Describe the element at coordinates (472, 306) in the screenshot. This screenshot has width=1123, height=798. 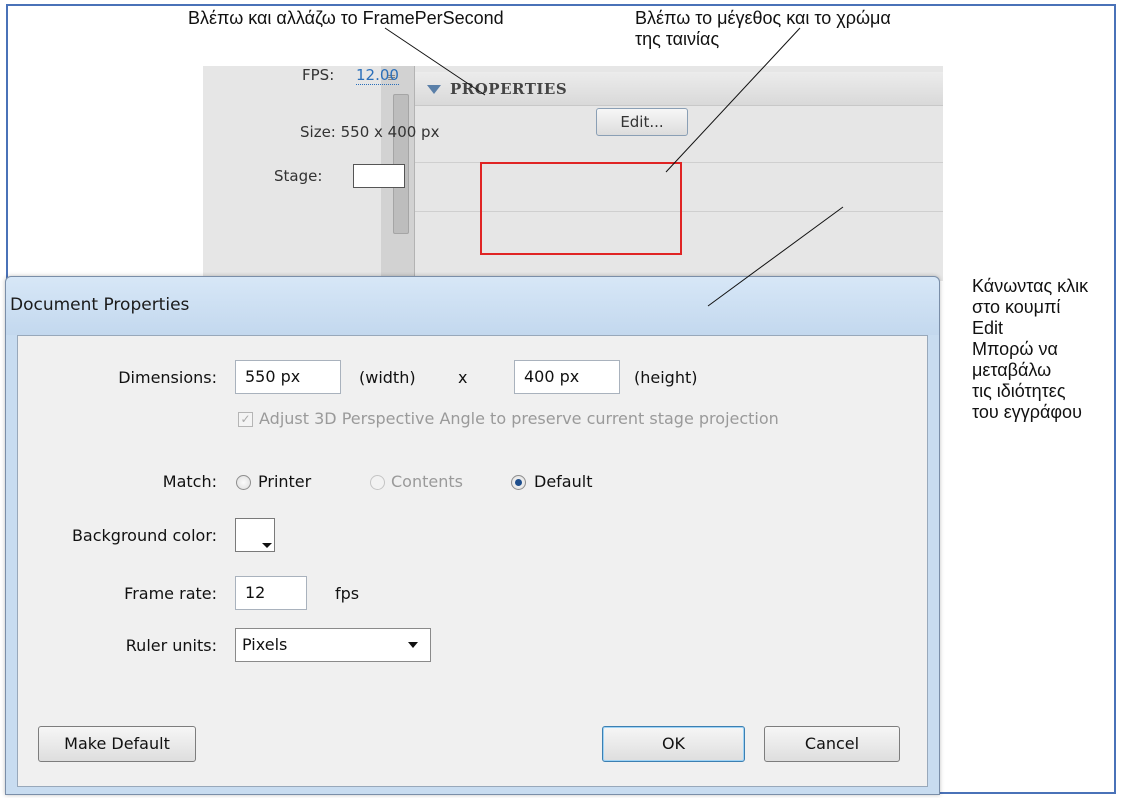
I see `dialog-titlebar: Document Properties` at that location.